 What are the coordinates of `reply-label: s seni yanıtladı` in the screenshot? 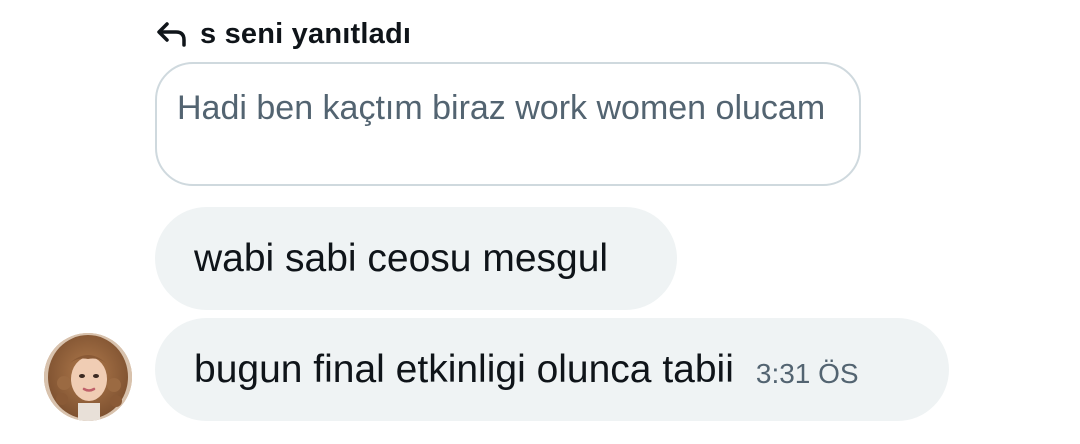 It's located at (306, 33).